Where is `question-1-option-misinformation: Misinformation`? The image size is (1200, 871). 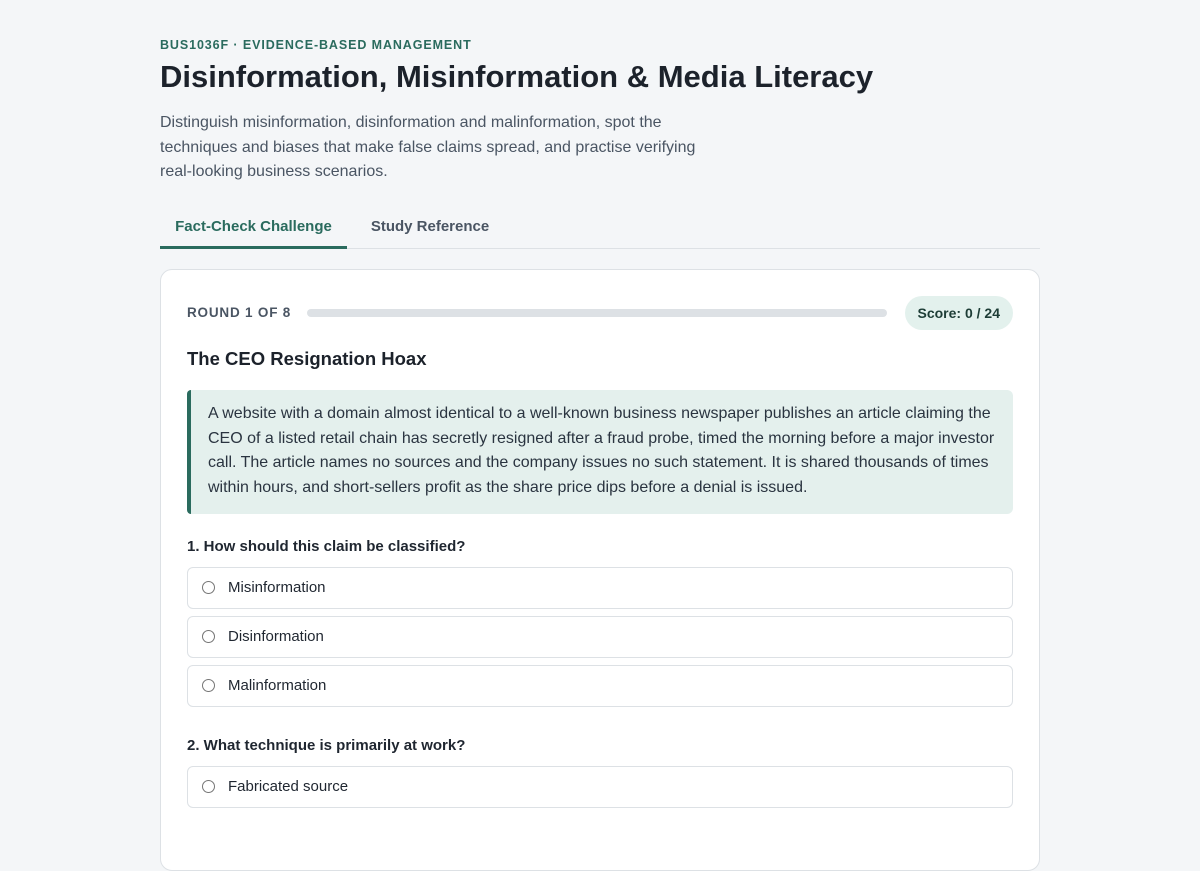
question-1-option-misinformation: Misinformation is located at coordinates (600, 588).